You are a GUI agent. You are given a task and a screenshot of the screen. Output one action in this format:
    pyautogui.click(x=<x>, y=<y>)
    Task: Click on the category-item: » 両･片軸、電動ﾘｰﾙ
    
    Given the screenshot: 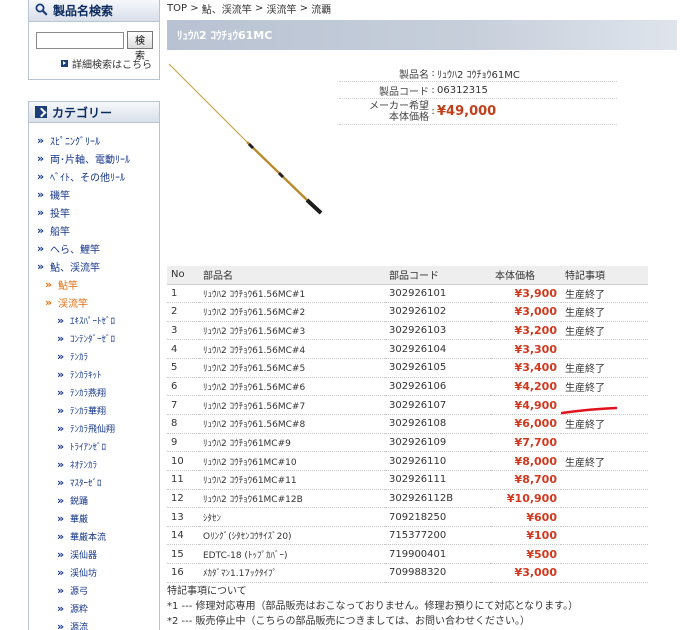 What is the action you would take?
    pyautogui.click(x=94, y=158)
    